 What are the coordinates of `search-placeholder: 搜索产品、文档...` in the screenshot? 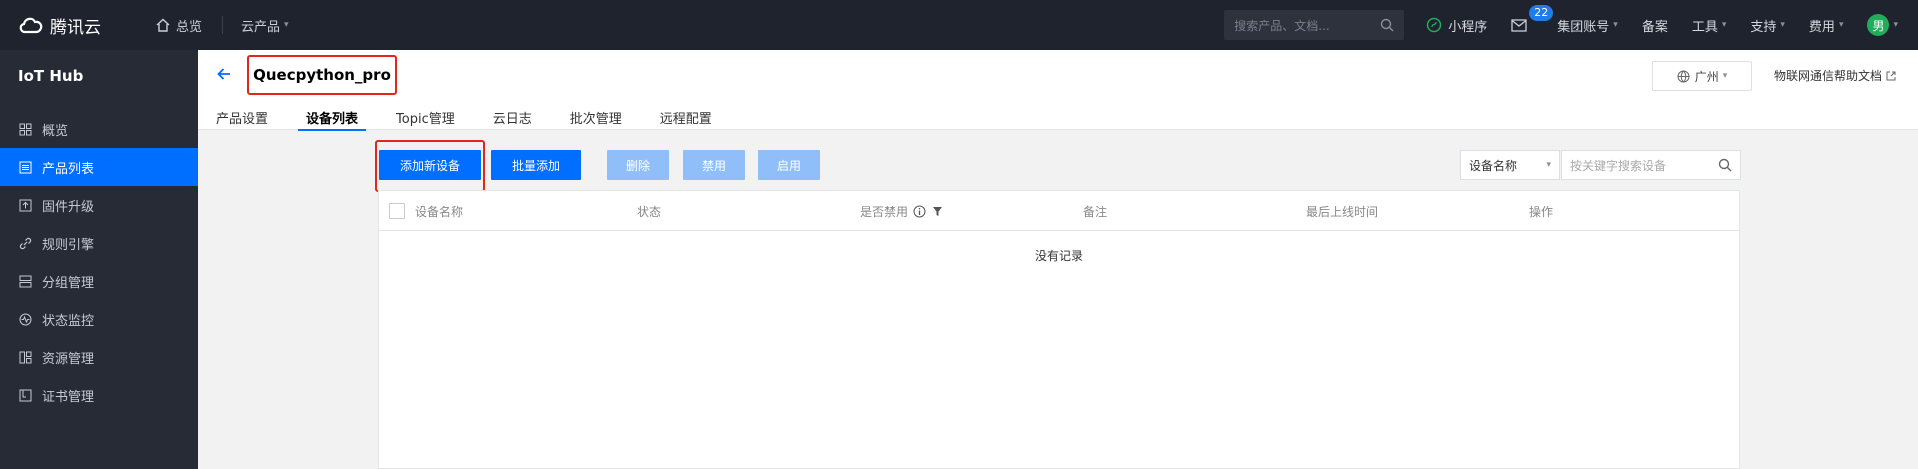 It's located at (1282, 25).